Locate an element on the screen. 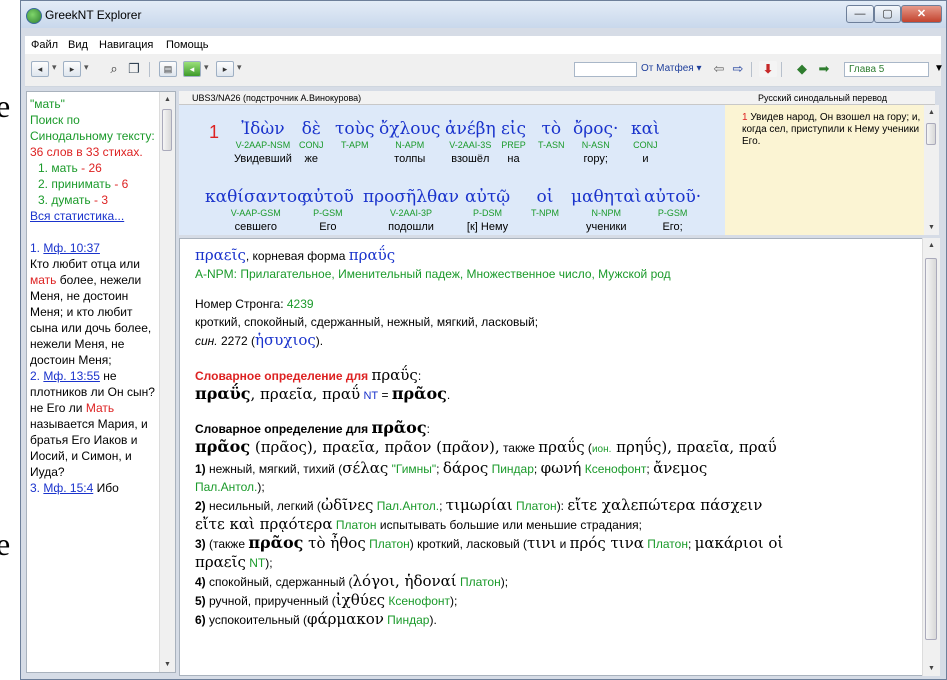 The height and width of the screenshot is (680, 947). interlinear-word: μαθηταὶ N-NPM ученики is located at coordinates (606, 210).